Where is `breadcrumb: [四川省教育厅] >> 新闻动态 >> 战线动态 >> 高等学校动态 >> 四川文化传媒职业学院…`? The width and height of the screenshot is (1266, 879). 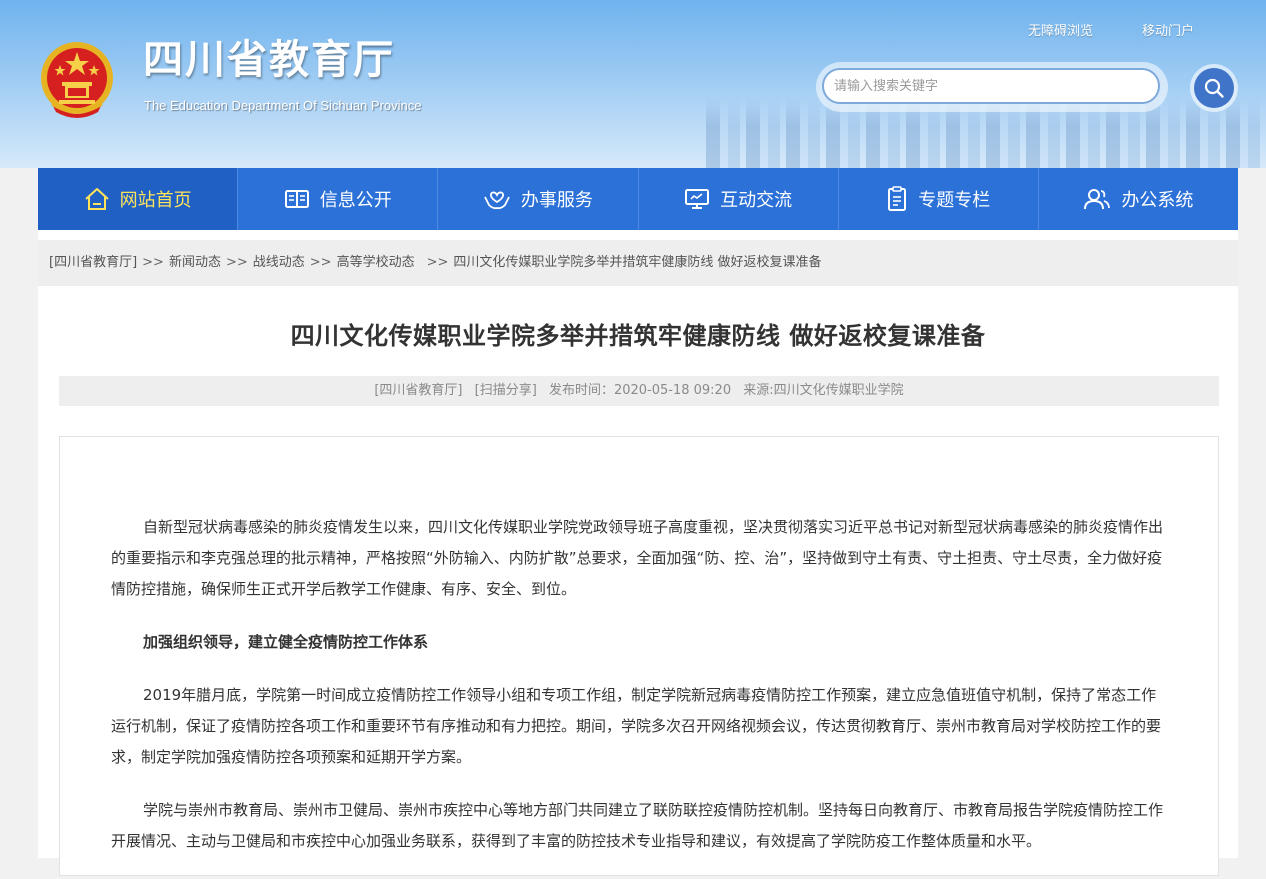
breadcrumb: [四川省教育厅] >> 新闻动态 >> 战线动态 >> 高等学校动态 >> 四川文化传媒职业学院… is located at coordinates (638, 263).